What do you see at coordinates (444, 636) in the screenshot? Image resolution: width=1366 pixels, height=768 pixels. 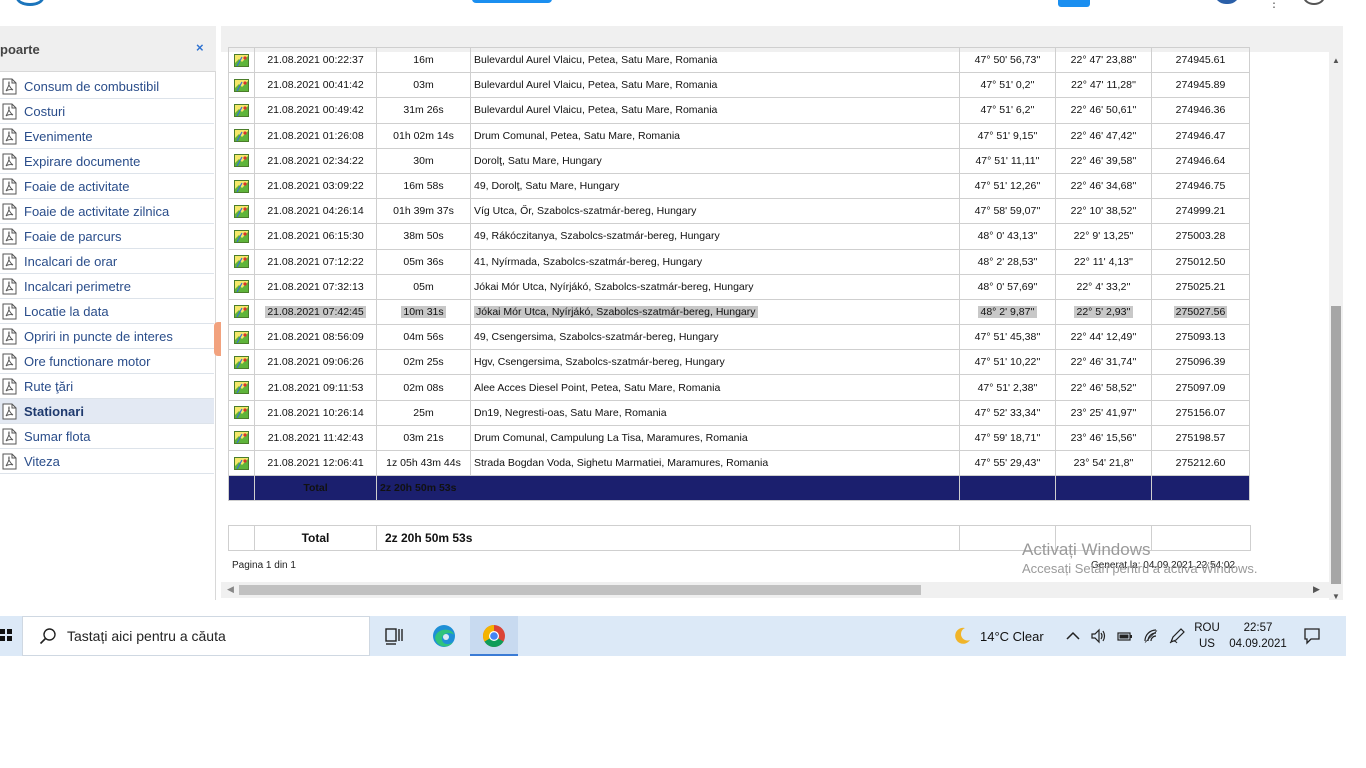 I see `edge-browser-icon` at bounding box center [444, 636].